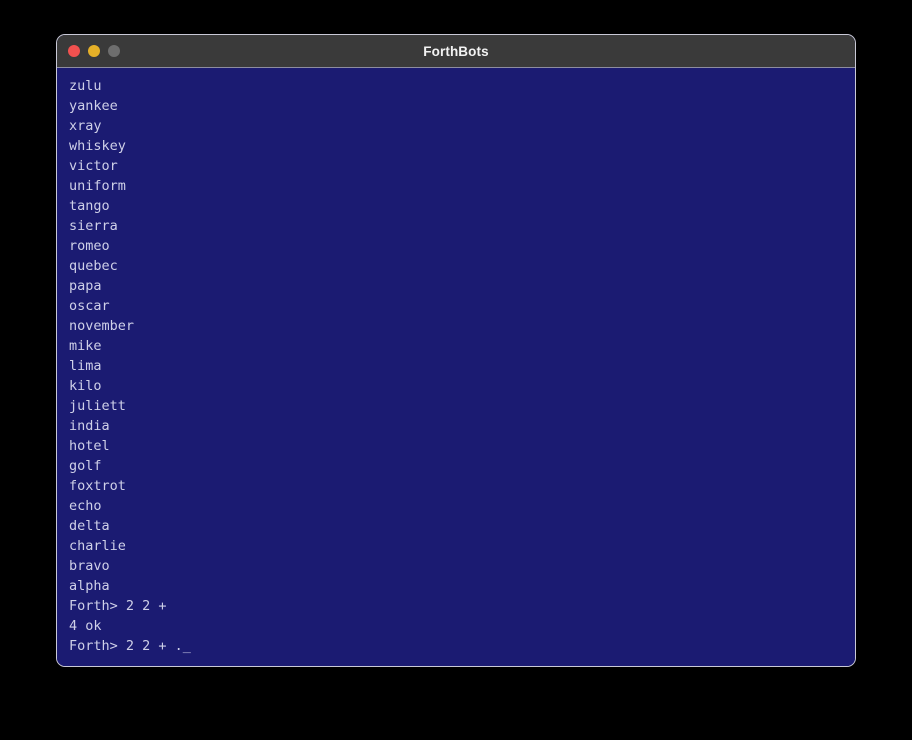 The image size is (912, 740). What do you see at coordinates (102, 326) in the screenshot?
I see `terminal-line: november` at bounding box center [102, 326].